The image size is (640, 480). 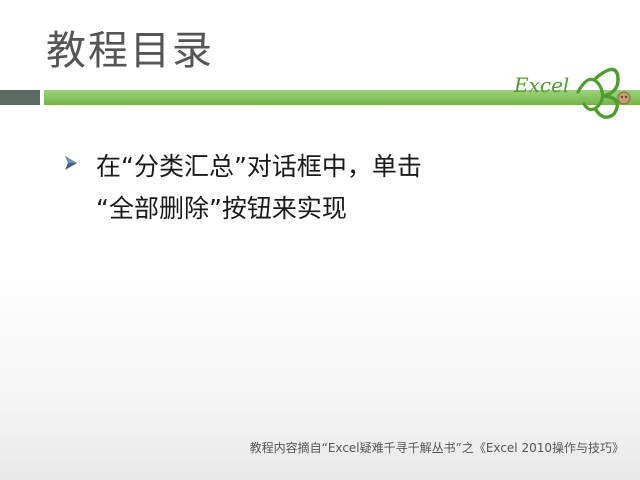 I want to click on header-band-dark, so click(x=20, y=97).